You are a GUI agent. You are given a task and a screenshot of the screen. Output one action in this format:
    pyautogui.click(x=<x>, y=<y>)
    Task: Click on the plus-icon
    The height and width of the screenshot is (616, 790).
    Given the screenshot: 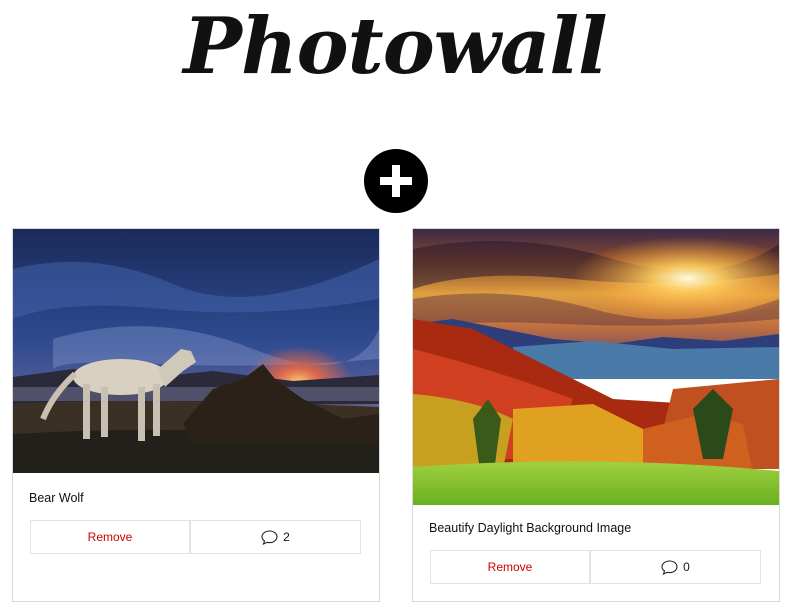 What is the action you would take?
    pyautogui.click(x=396, y=181)
    